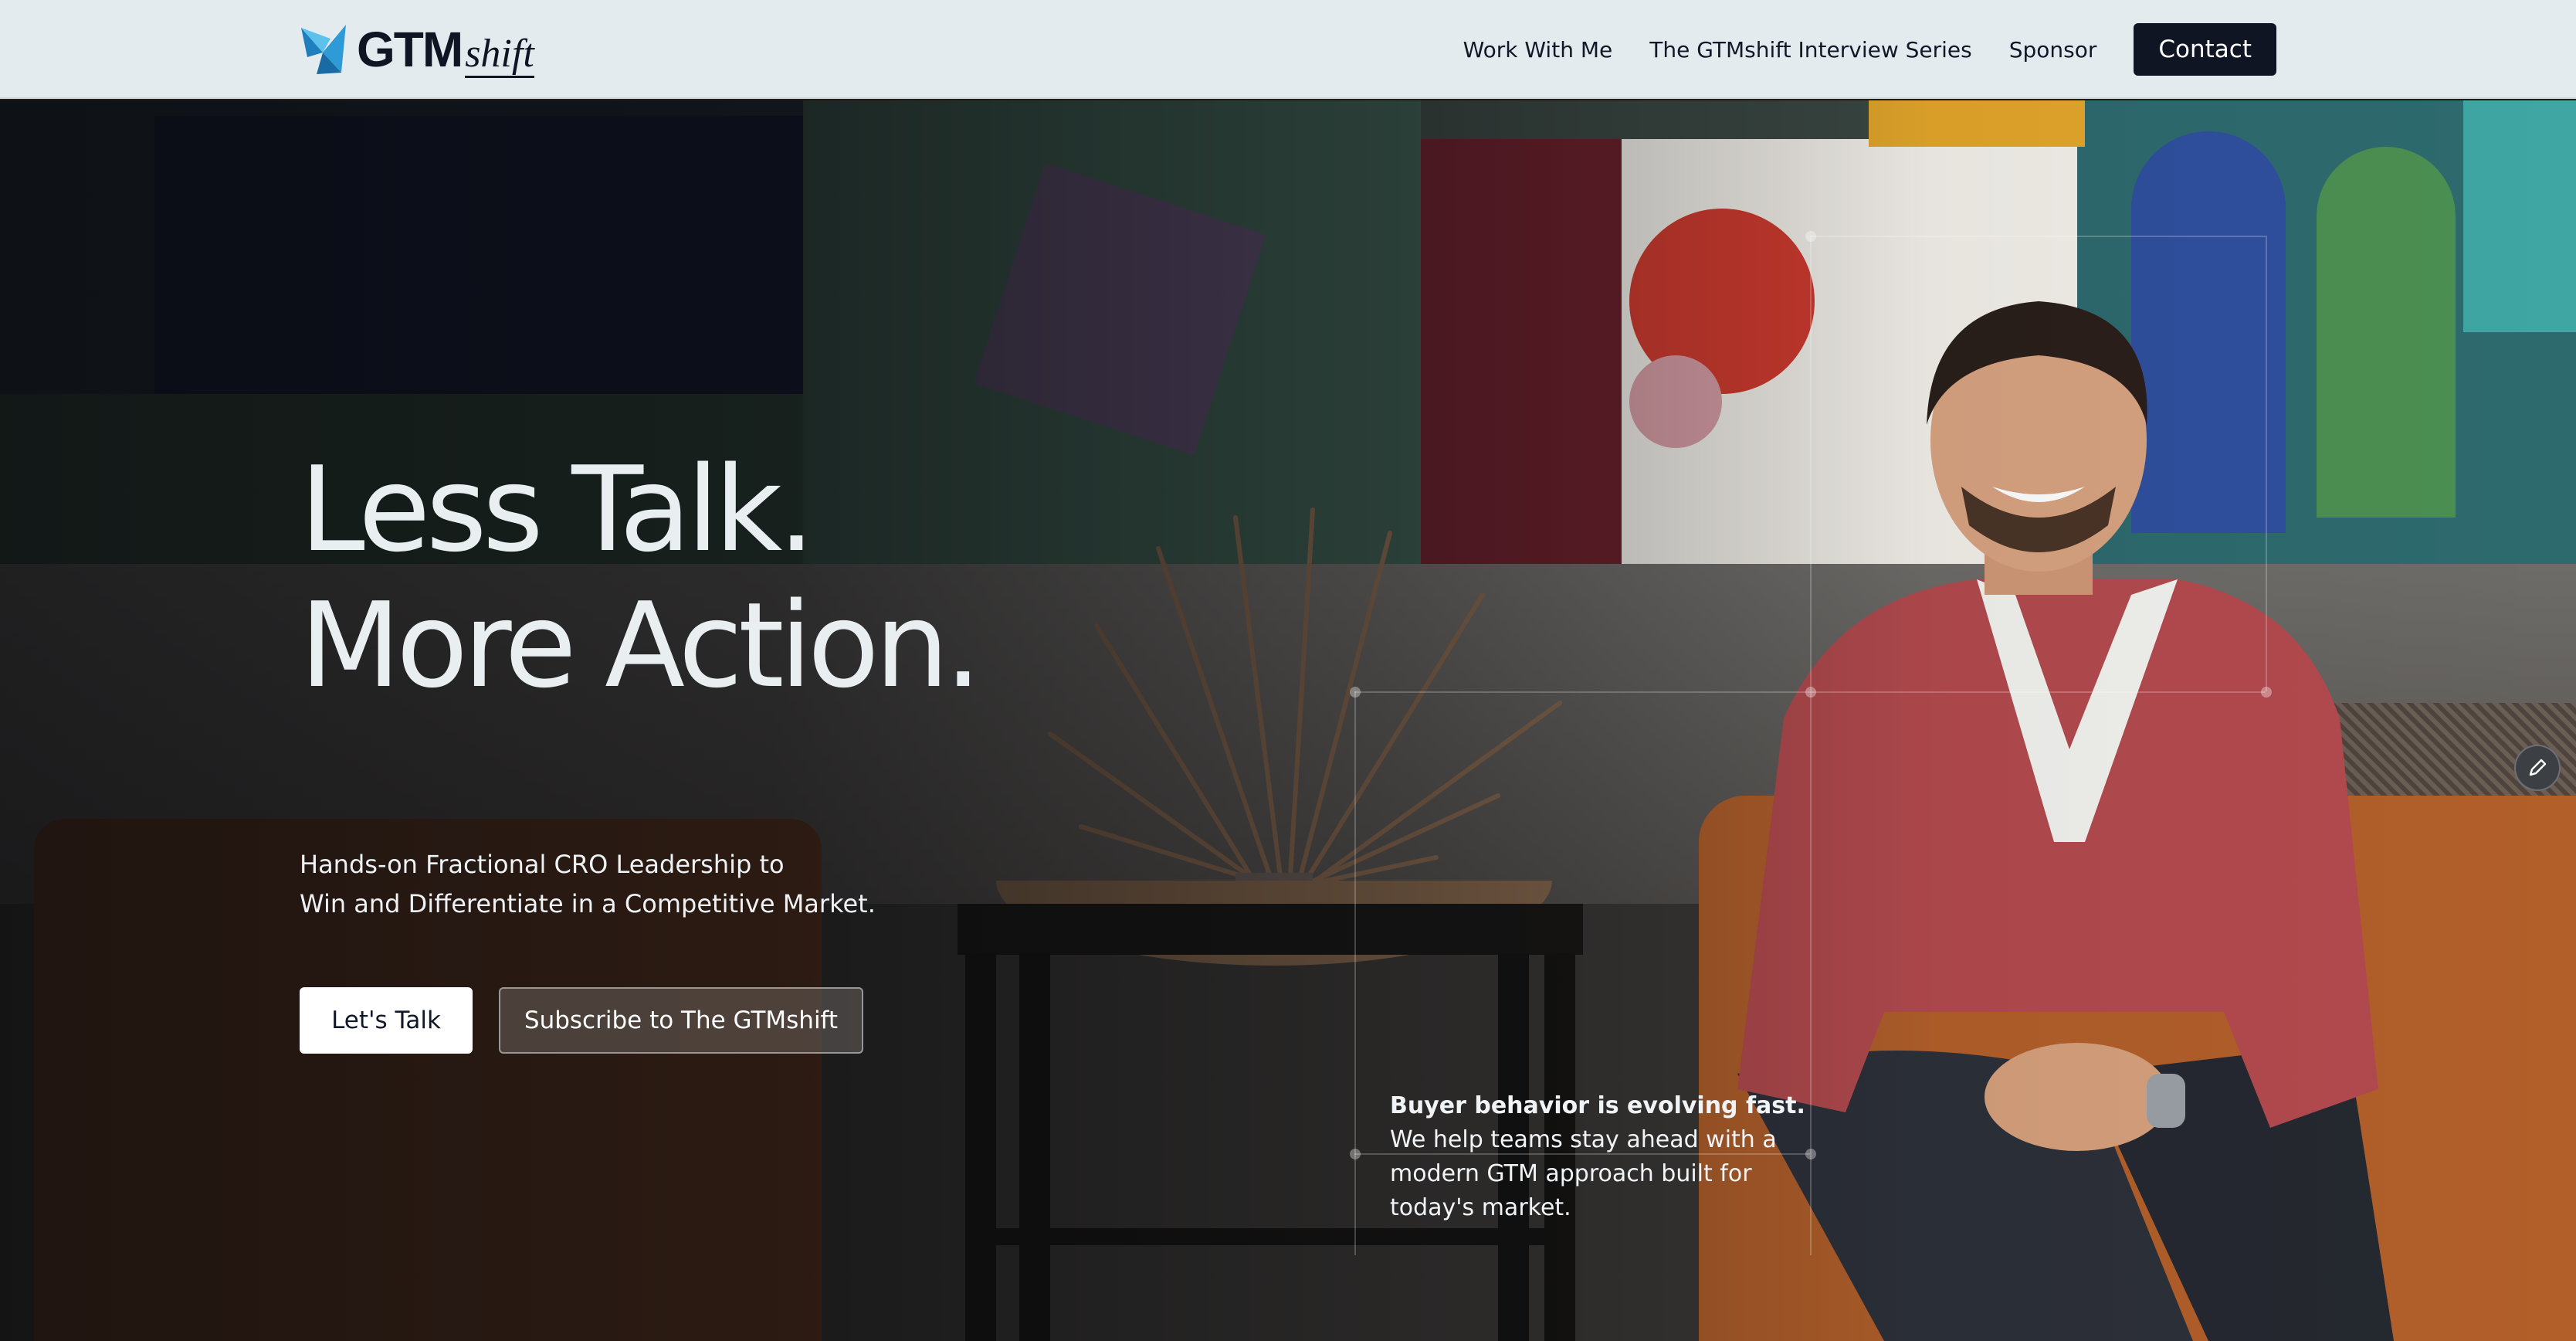 This screenshot has height=1341, width=2576. I want to click on logo-wordmark-suffix: shift, so click(499, 55).